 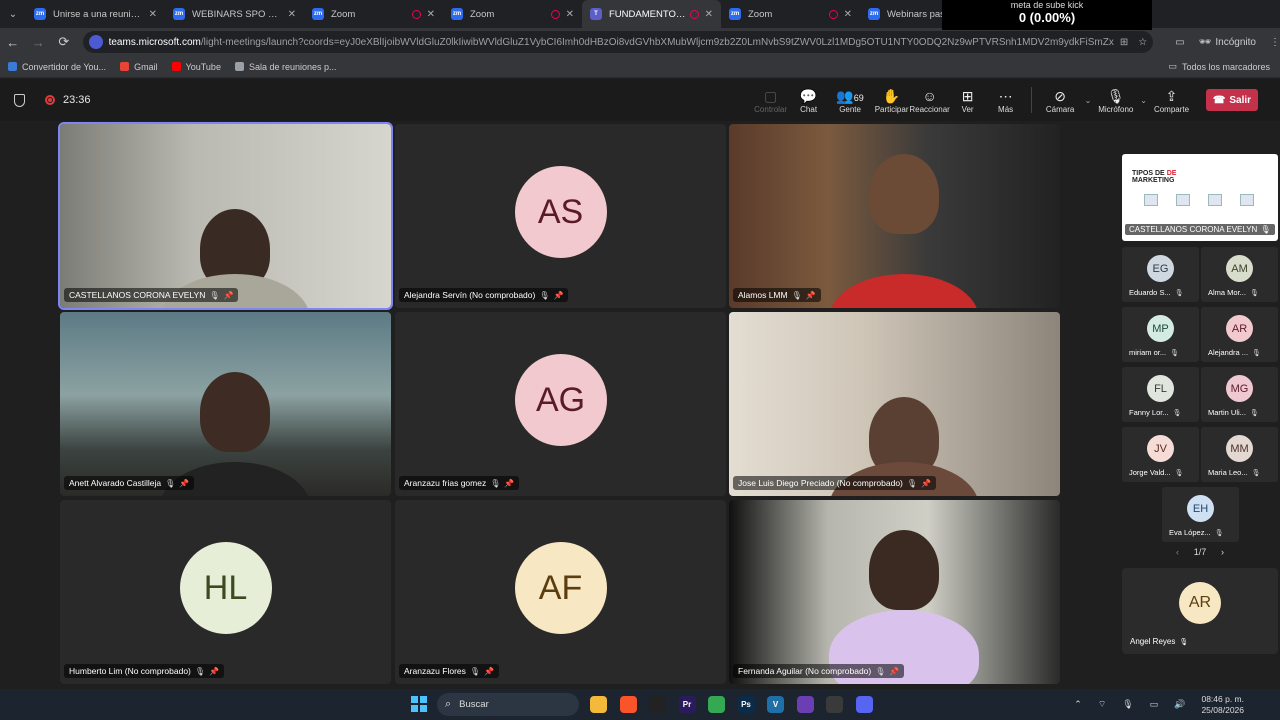 I want to click on gente-button: 👥69 Gente, so click(x=850, y=100).